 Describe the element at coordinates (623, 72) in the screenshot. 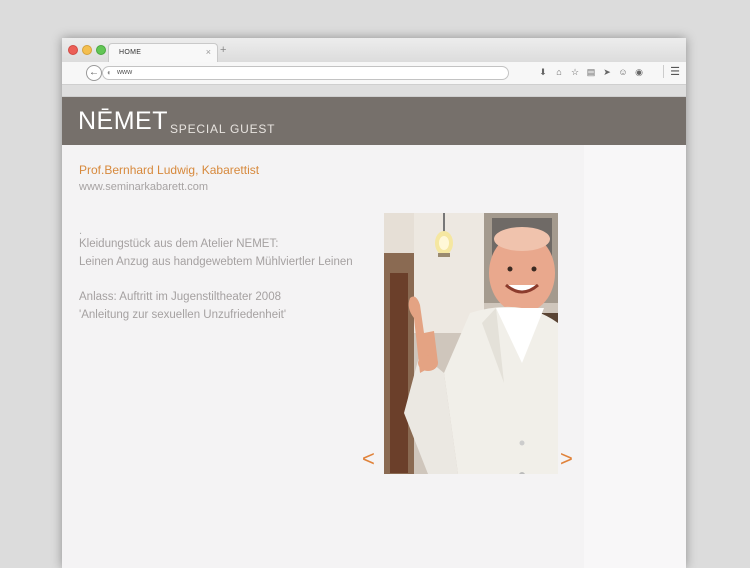

I see `smiley-icon: ☺` at that location.